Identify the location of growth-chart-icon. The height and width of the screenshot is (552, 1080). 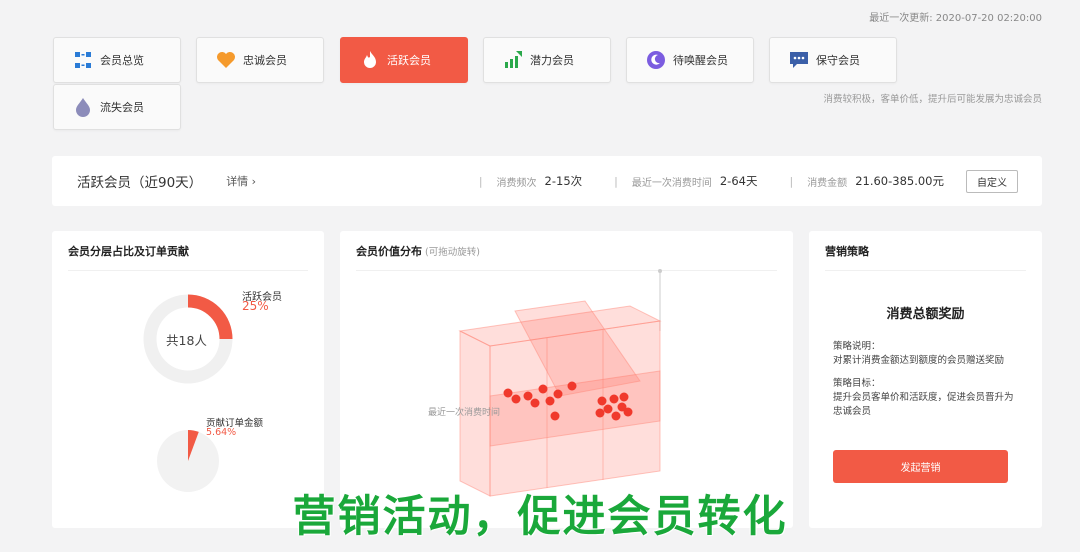
(513, 60).